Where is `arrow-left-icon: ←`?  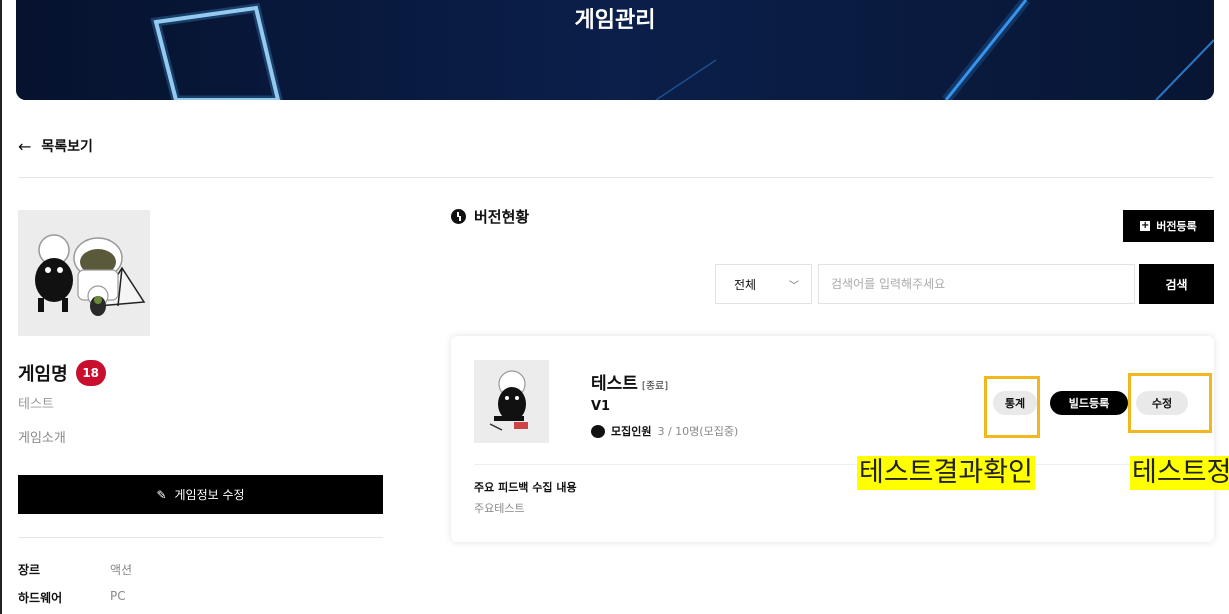 arrow-left-icon: ← is located at coordinates (25, 146).